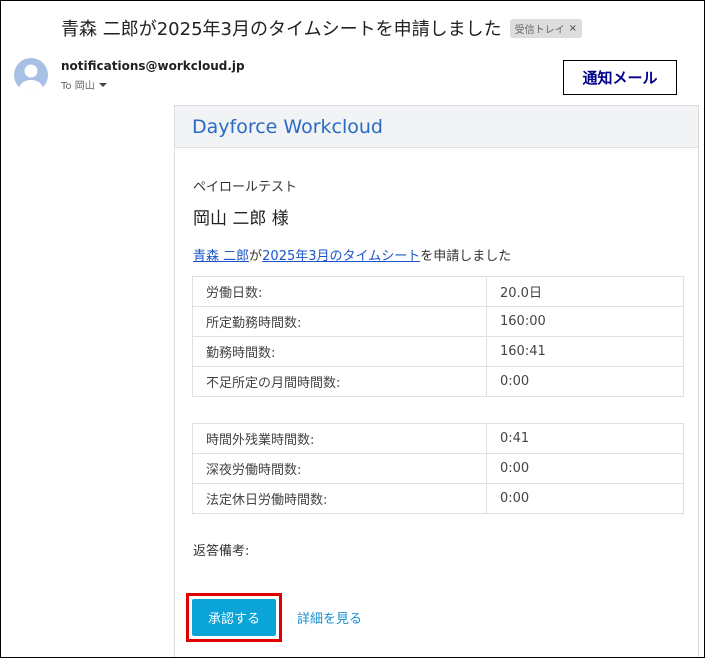  I want to click on sender-address: notifications@workcloud.jp, so click(153, 66).